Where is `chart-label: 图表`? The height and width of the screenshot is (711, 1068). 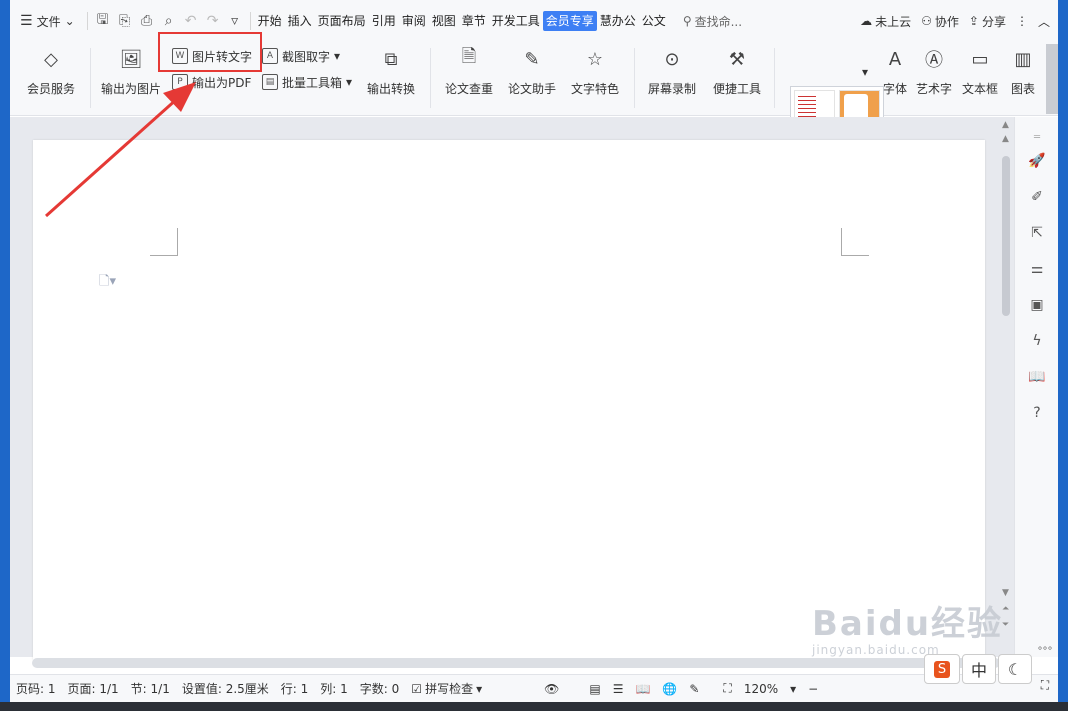
chart-label: 图表 is located at coordinates (1022, 89).